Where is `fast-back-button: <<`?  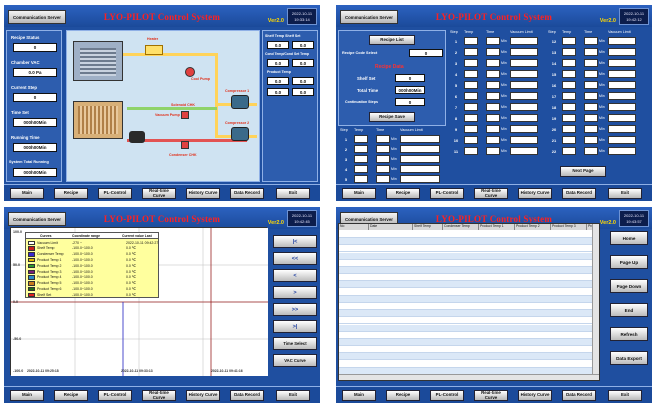 fast-back-button: << is located at coordinates (295, 258).